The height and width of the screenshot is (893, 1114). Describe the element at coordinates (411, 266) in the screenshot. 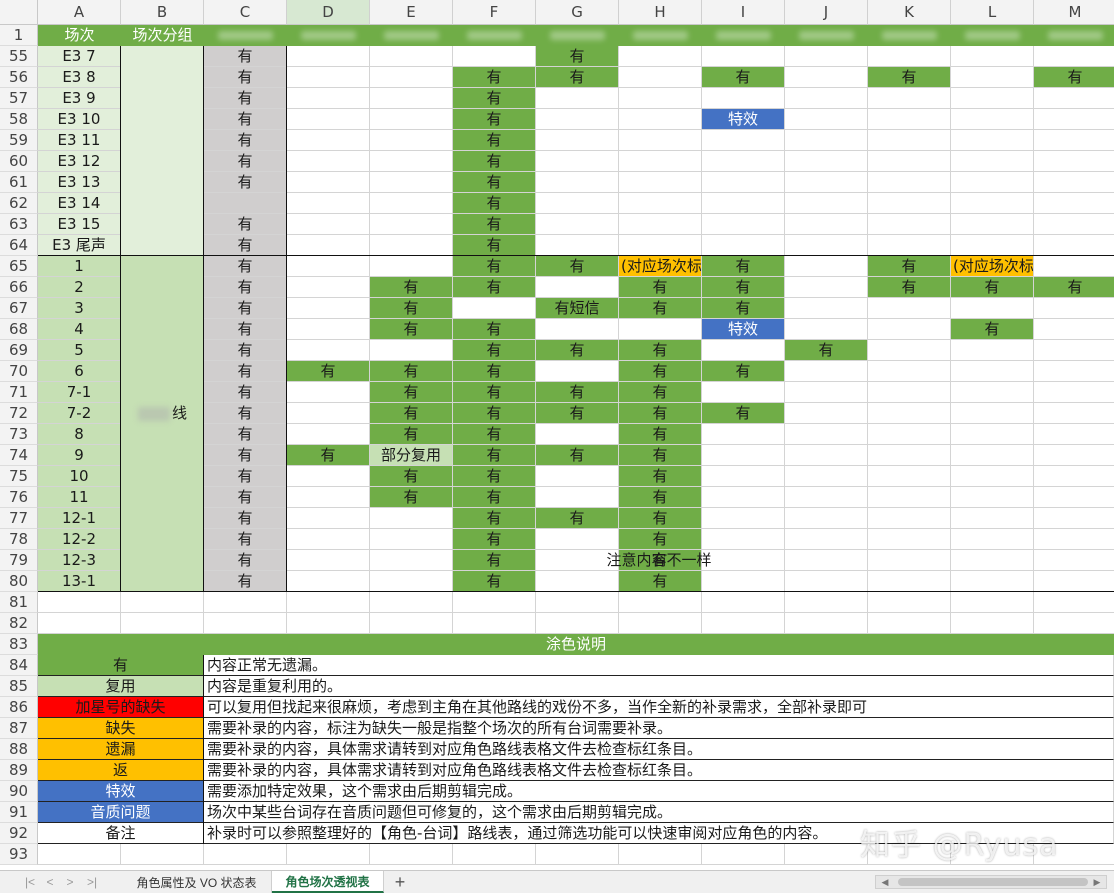

I see `cell-e65` at that location.